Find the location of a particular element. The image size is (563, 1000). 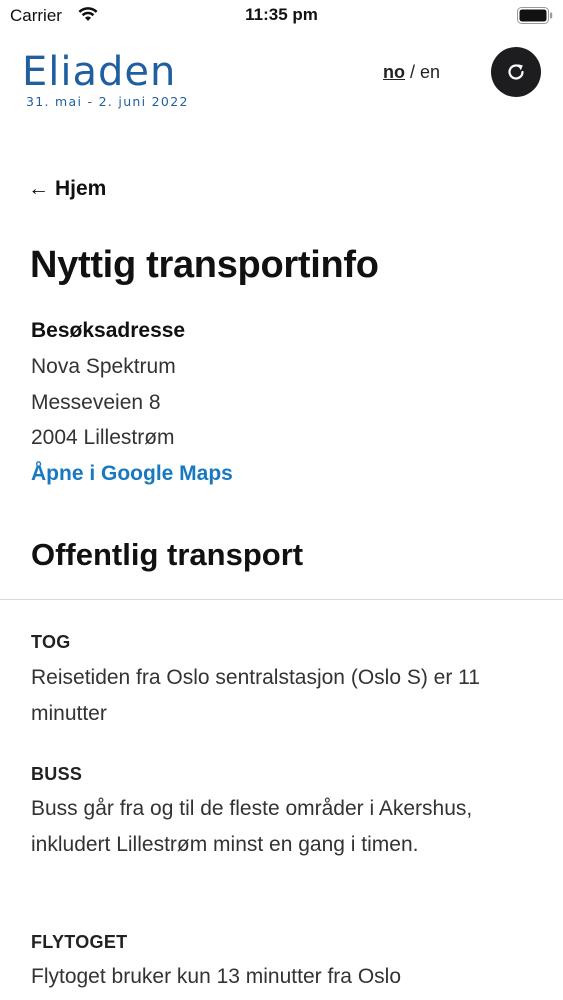

back-arrow-icon: ← is located at coordinates (38, 188).